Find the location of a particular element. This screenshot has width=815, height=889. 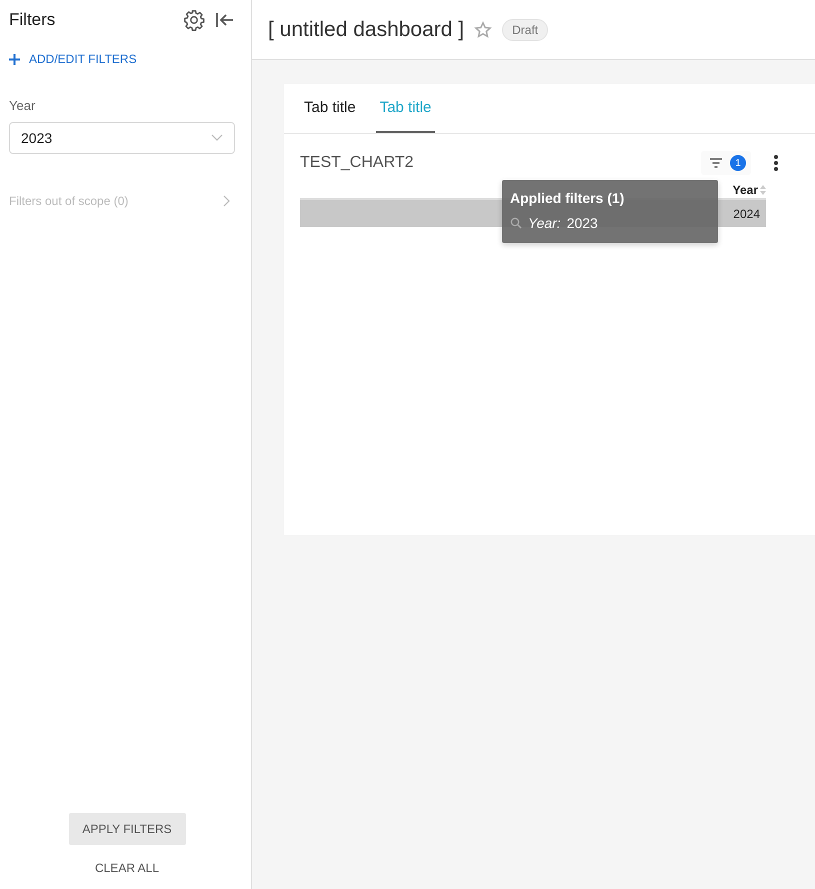

column-header: Year is located at coordinates (745, 190).